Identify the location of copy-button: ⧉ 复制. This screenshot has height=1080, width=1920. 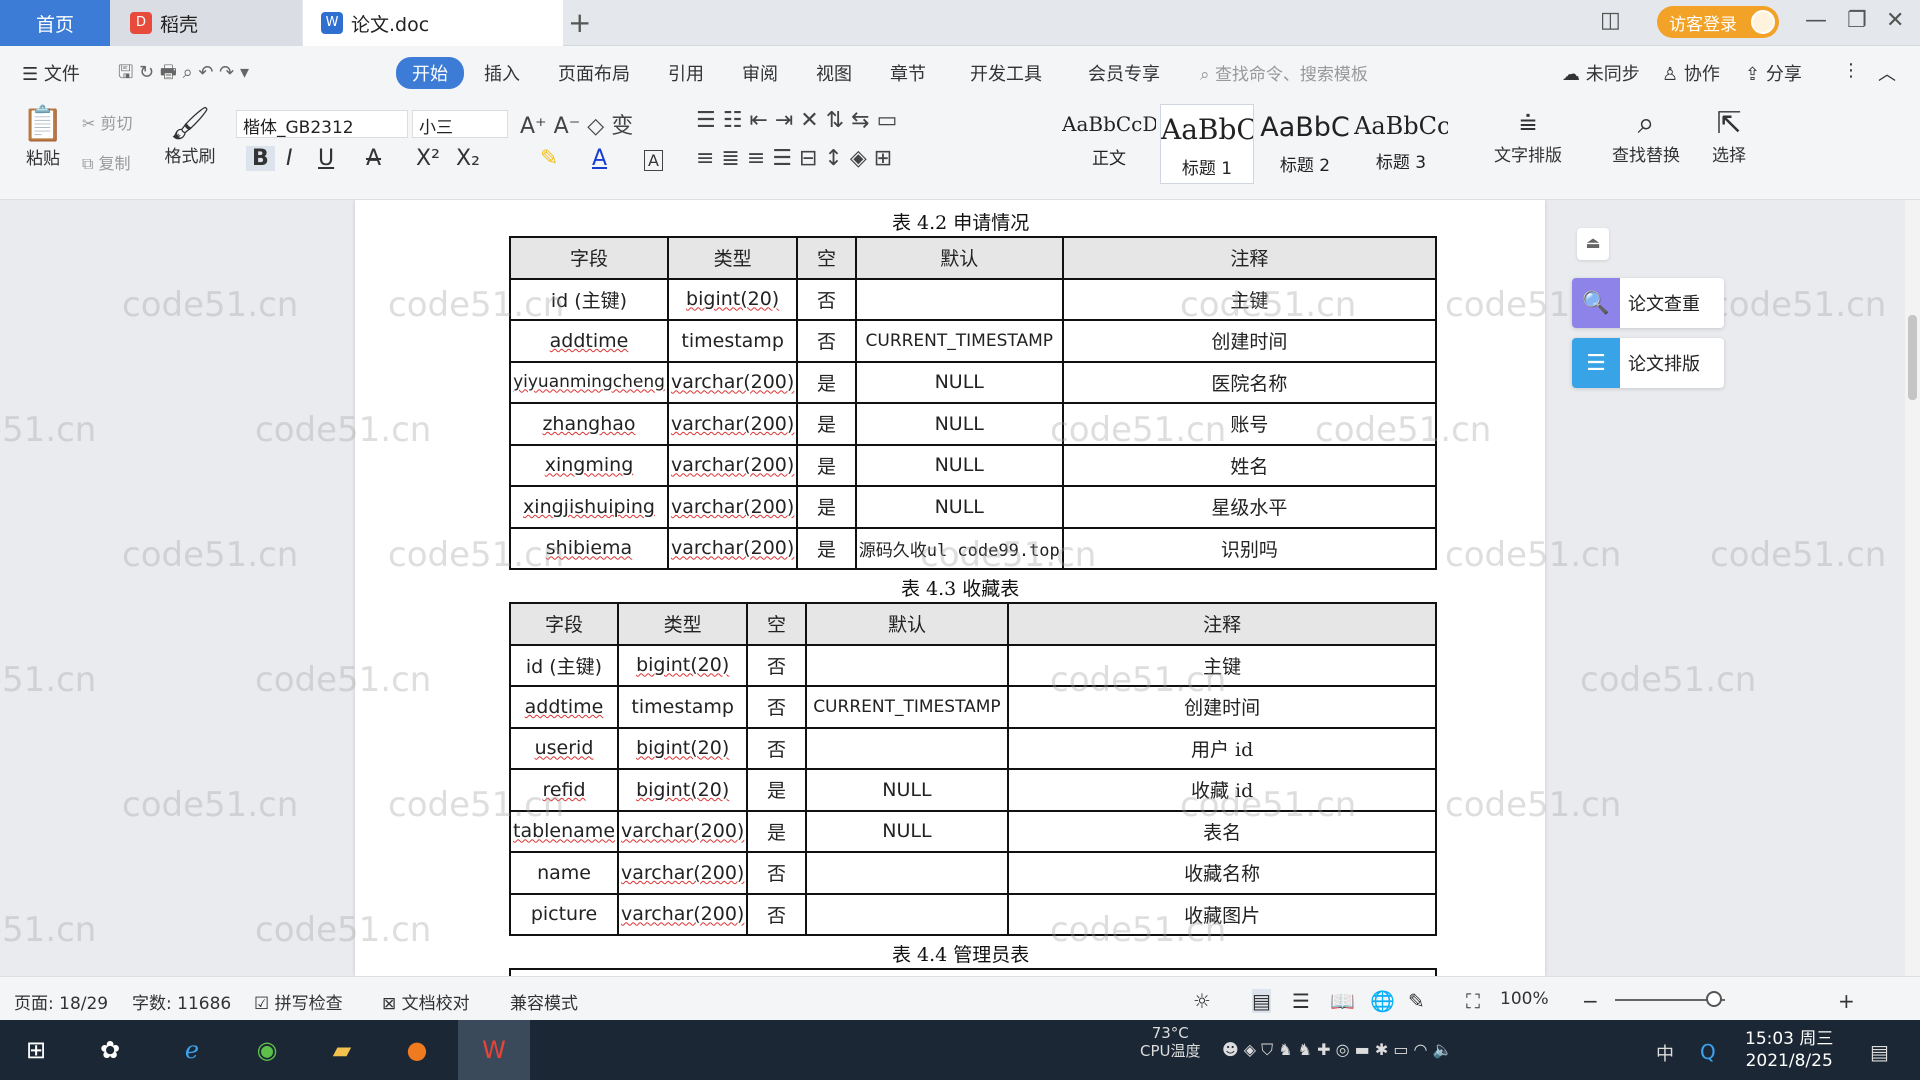
(106, 162).